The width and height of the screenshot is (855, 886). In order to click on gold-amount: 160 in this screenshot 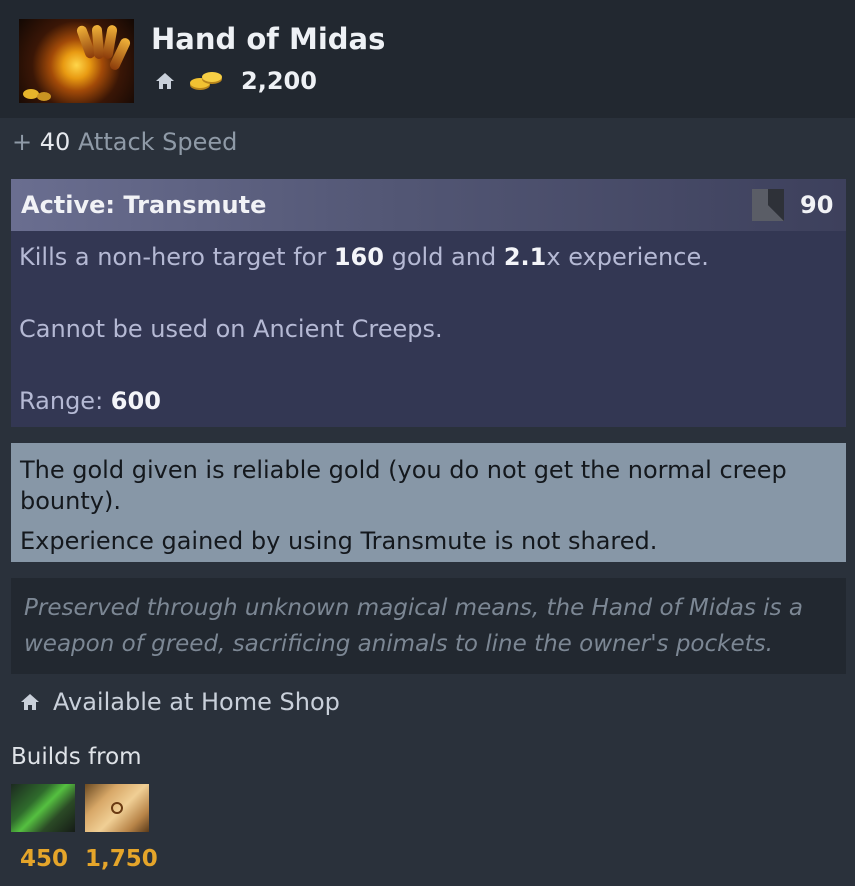, I will do `click(358, 257)`.